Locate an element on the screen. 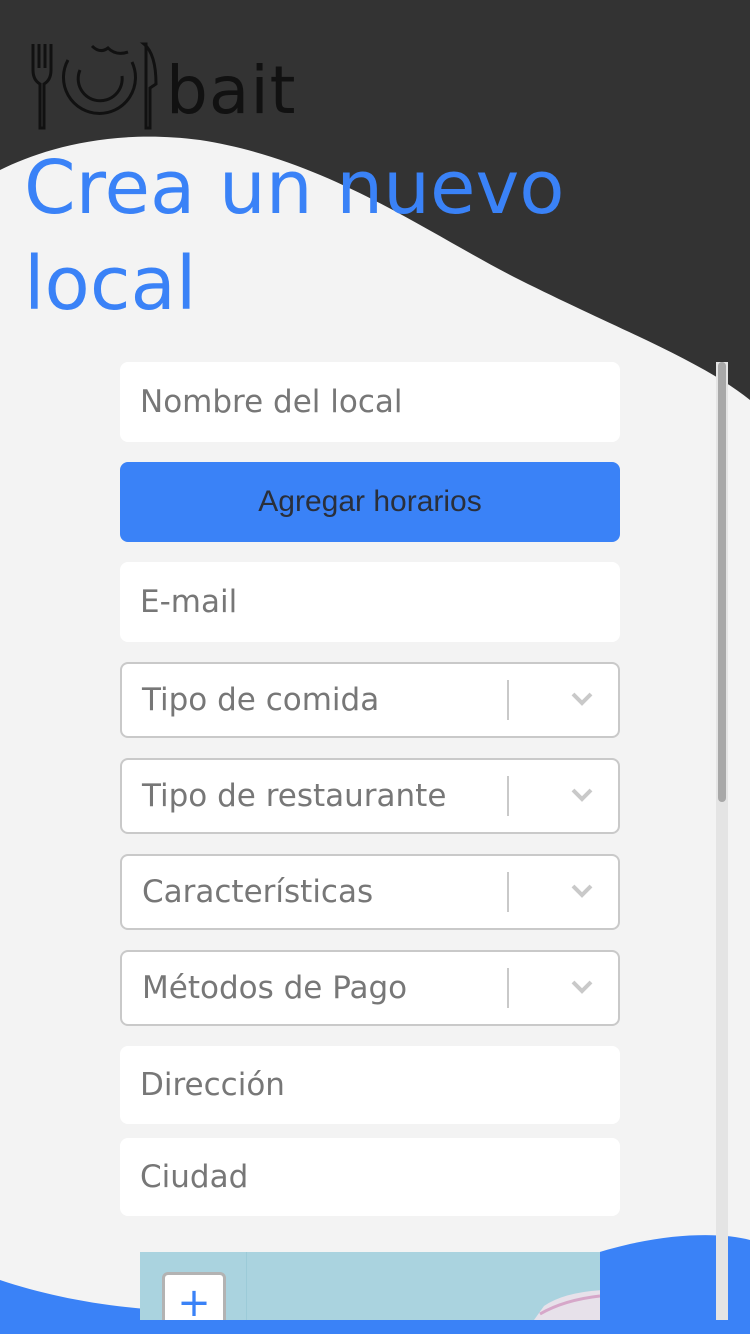 The image size is (750, 1334). email-input: E-mail is located at coordinates (370, 602).